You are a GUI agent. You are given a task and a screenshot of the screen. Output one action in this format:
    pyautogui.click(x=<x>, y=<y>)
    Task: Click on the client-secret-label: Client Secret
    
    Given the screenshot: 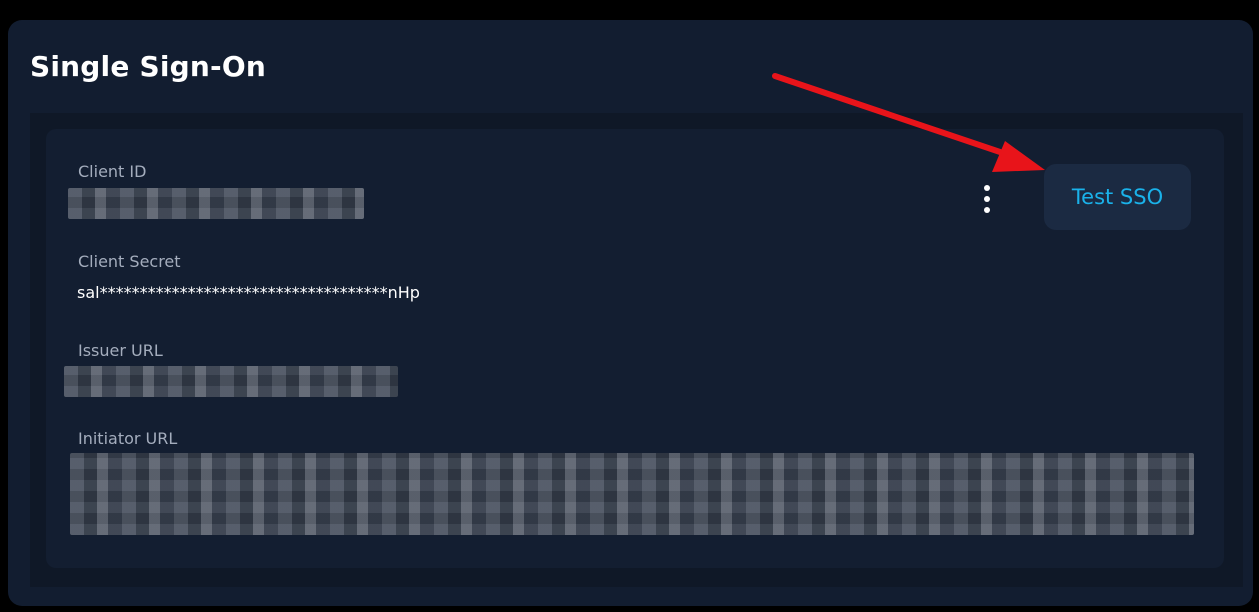 What is the action you would take?
    pyautogui.click(x=129, y=261)
    